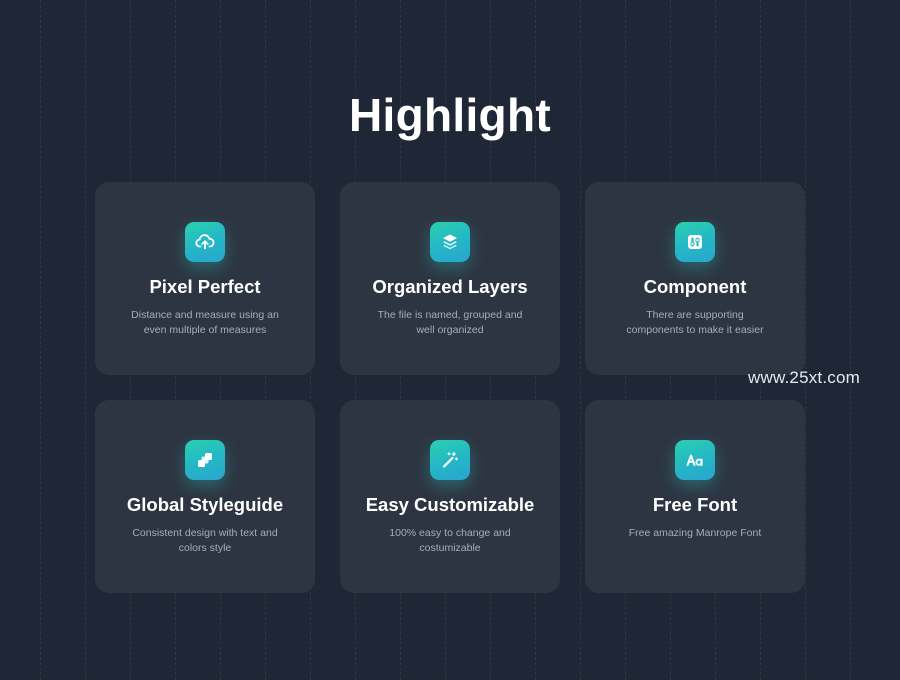 Image resolution: width=900 pixels, height=680 pixels. What do you see at coordinates (450, 242) in the screenshot?
I see `layers-icon` at bounding box center [450, 242].